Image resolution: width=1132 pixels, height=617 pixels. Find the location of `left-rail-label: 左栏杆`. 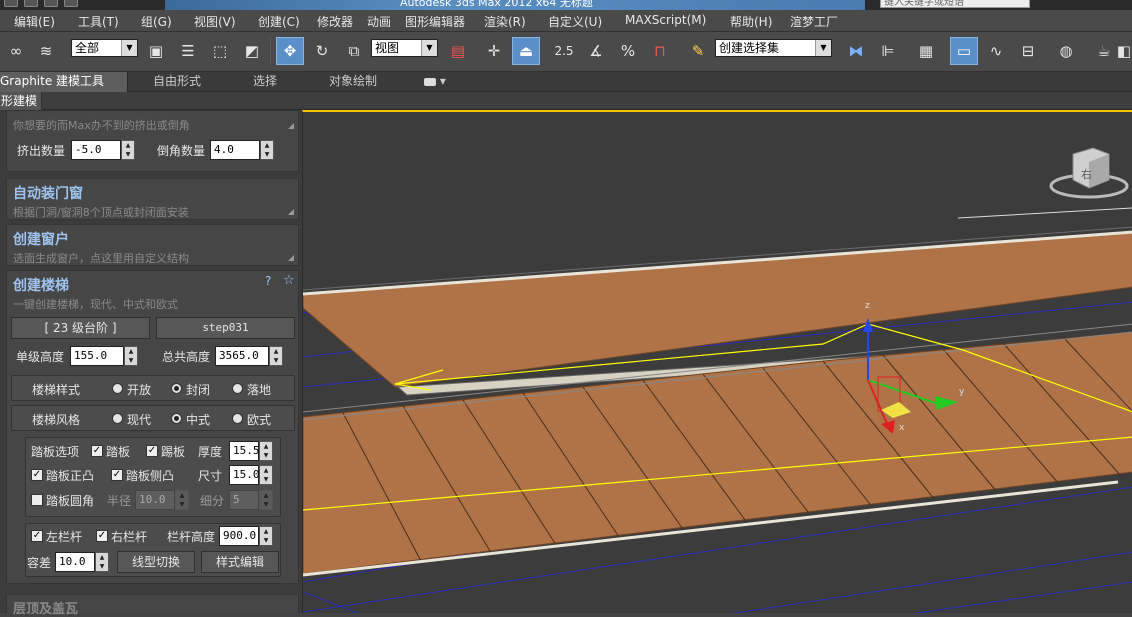

left-rail-label: 左栏杆 is located at coordinates (64, 536).